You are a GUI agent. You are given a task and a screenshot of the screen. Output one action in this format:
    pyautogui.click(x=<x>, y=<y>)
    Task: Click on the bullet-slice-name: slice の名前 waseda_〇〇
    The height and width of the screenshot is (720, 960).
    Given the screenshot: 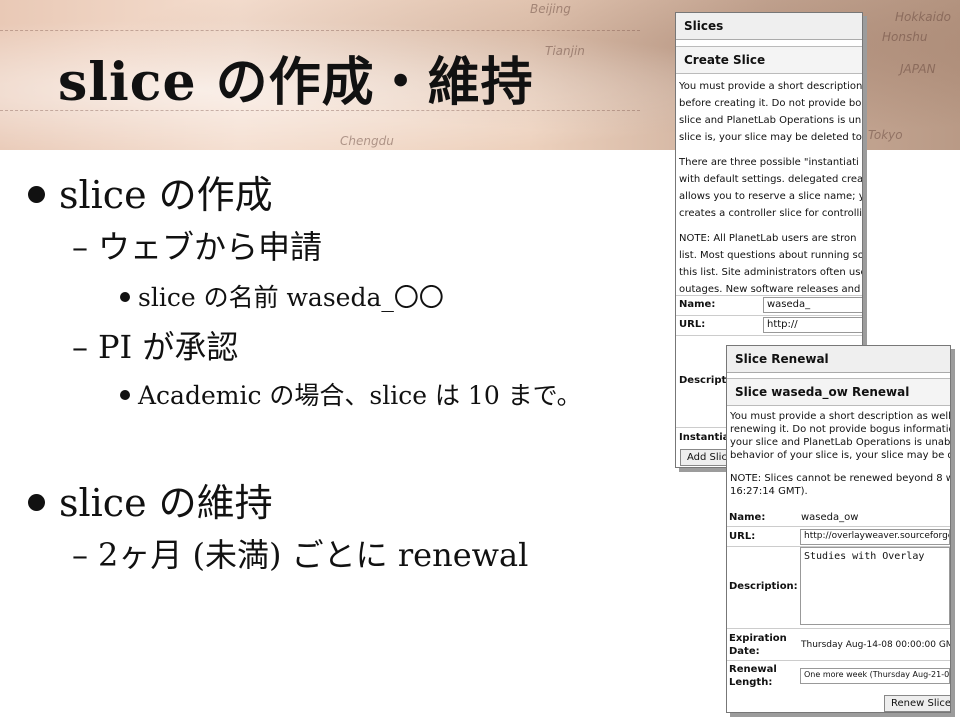 What is the action you would take?
    pyautogui.click(x=282, y=296)
    